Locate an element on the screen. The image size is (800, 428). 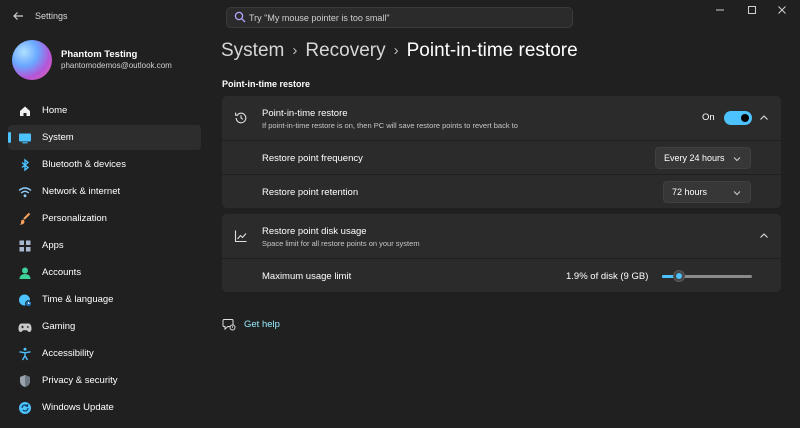
back-button is located at coordinates (18, 17).